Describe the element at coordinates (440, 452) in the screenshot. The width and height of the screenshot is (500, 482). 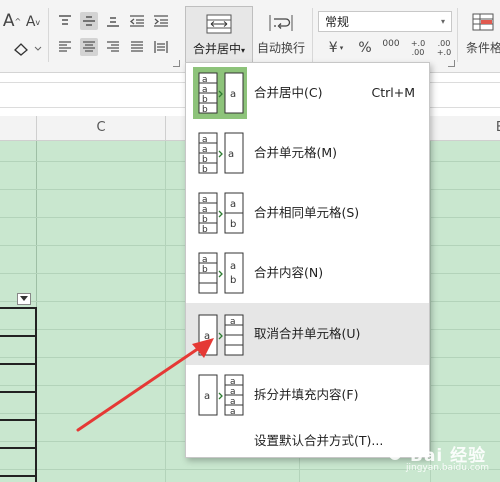
I see `baidu-jingyan-watermark: Bai 经验 jingyan.baidu.com` at that location.